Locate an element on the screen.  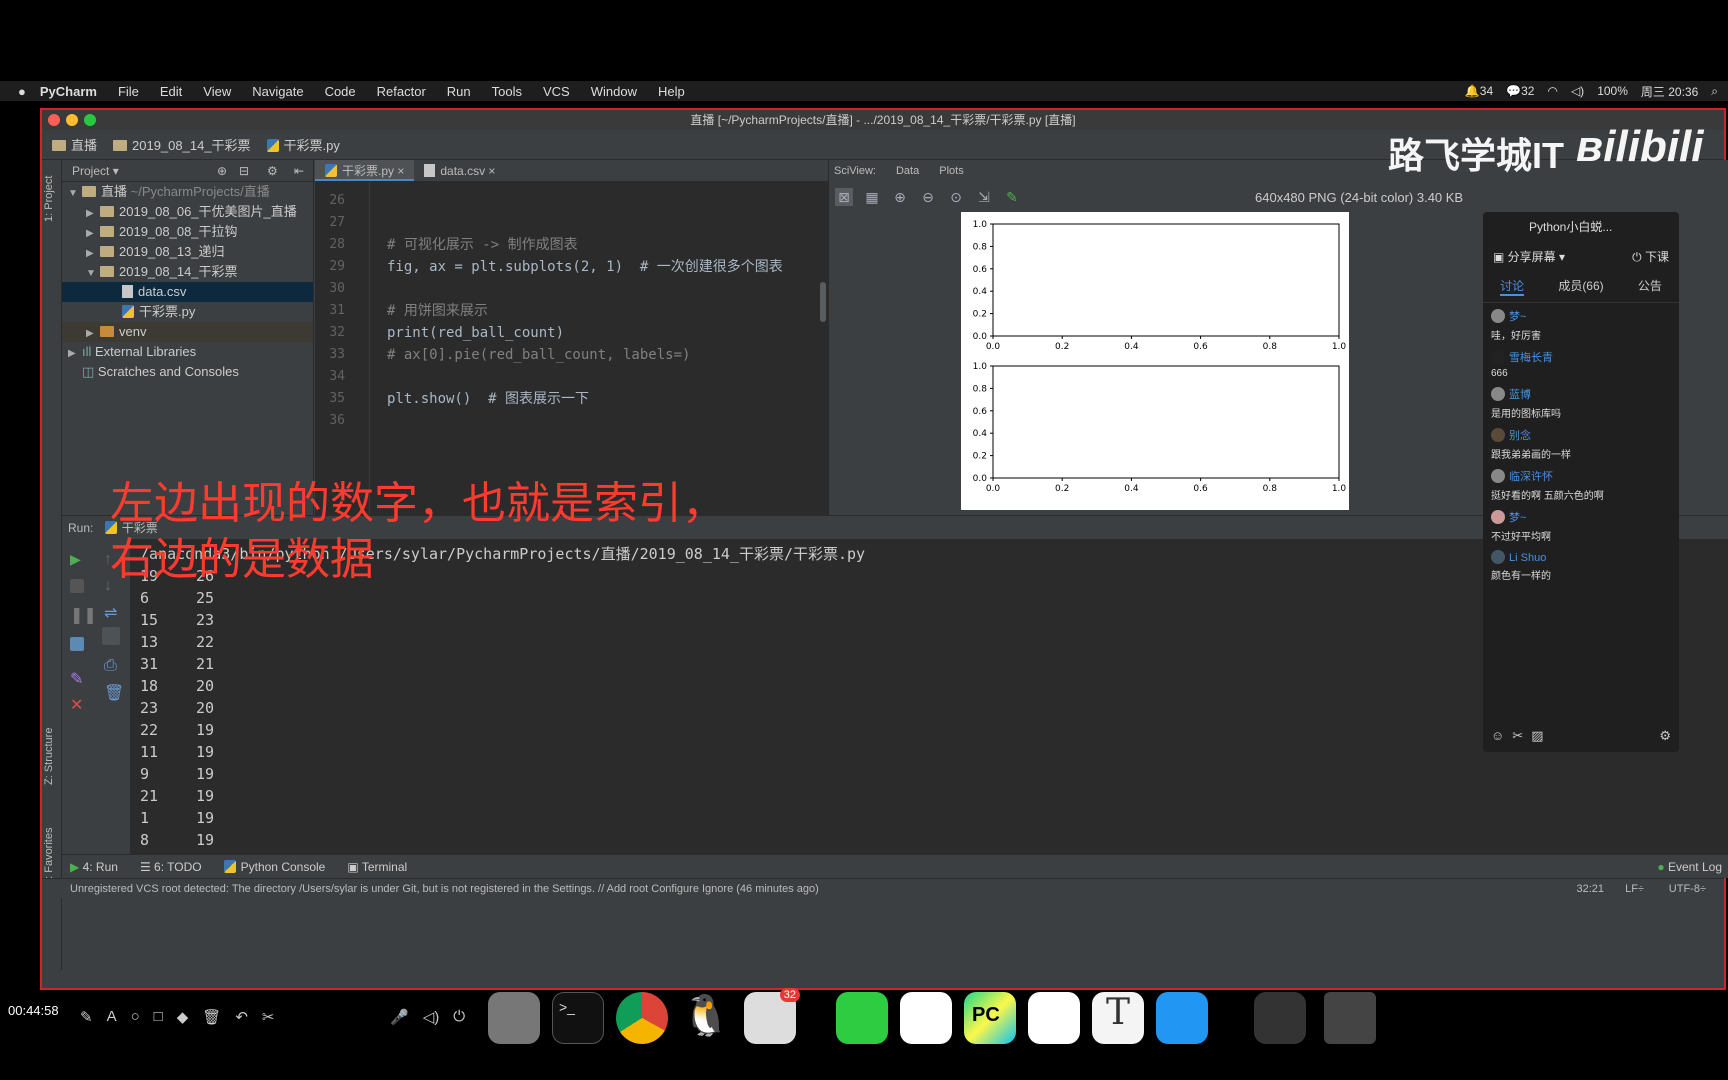
close-window-icon is located at coordinates (54, 120).